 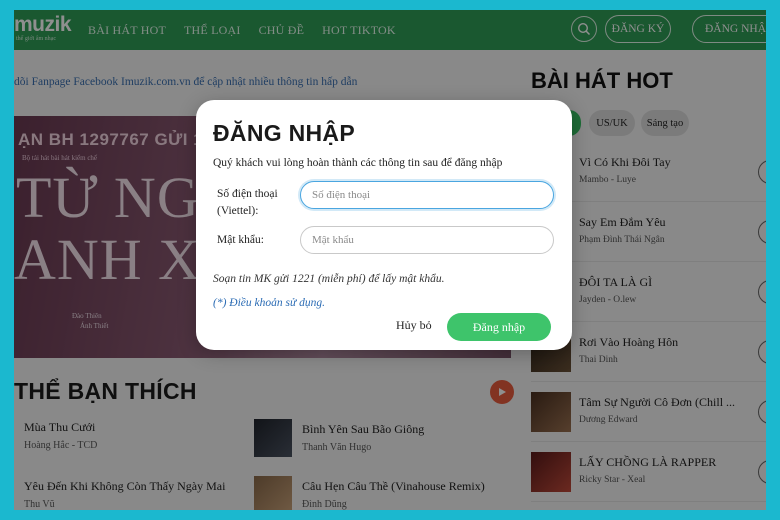 What do you see at coordinates (269, 303) in the screenshot?
I see `terms-link: (*) Điều khoản sử dụng.` at bounding box center [269, 303].